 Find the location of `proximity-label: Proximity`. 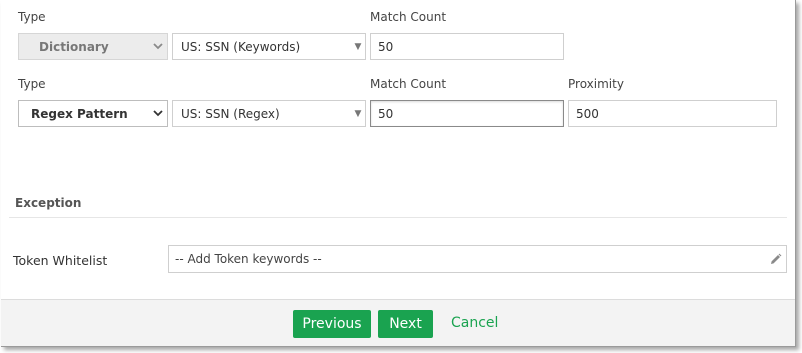

proximity-label: Proximity is located at coordinates (596, 84).